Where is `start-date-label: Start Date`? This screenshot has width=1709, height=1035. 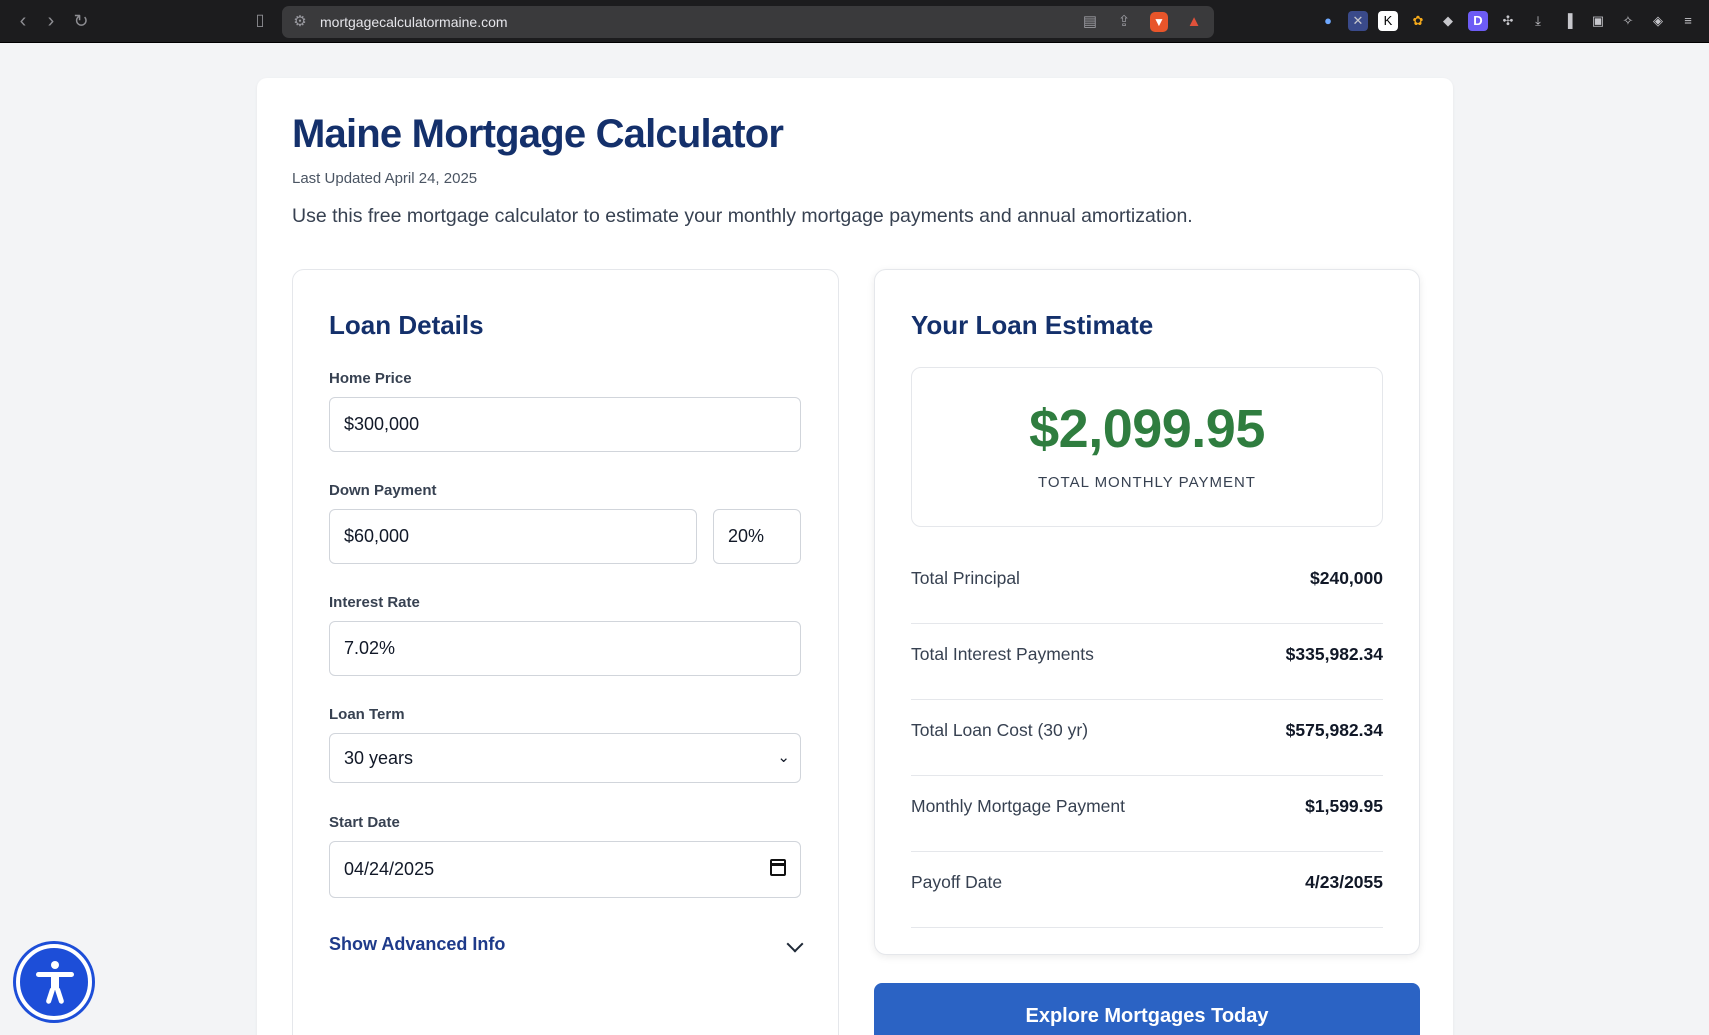
start-date-label: Start Date is located at coordinates (364, 822).